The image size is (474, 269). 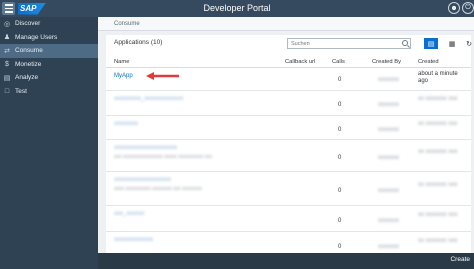 What do you see at coordinates (7, 91) in the screenshot?
I see `document-icon: □` at bounding box center [7, 91].